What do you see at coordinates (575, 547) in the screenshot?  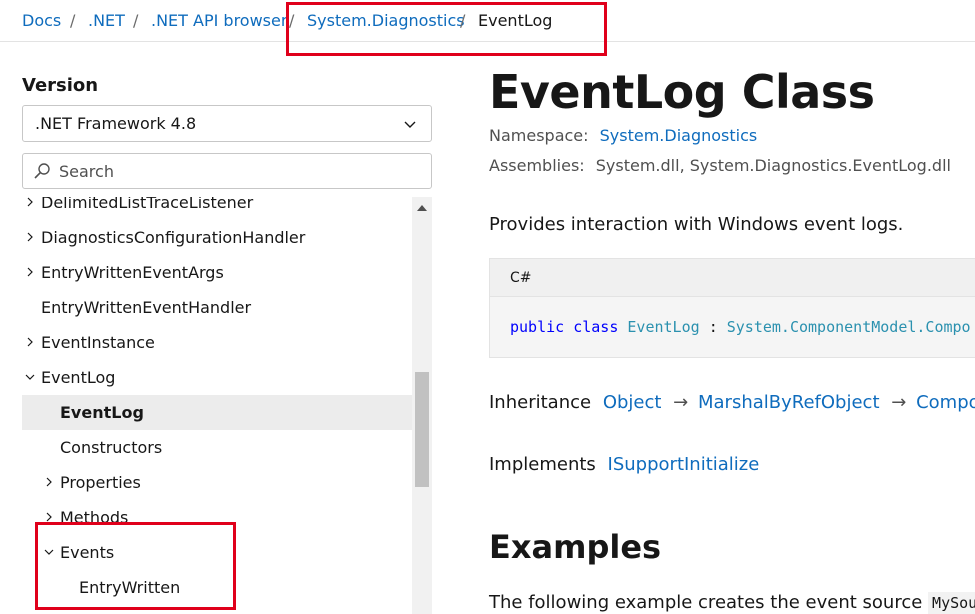 I see `examples-heading: Examples` at bounding box center [575, 547].